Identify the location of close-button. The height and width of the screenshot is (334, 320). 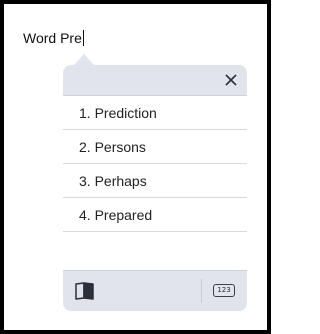
(231, 80).